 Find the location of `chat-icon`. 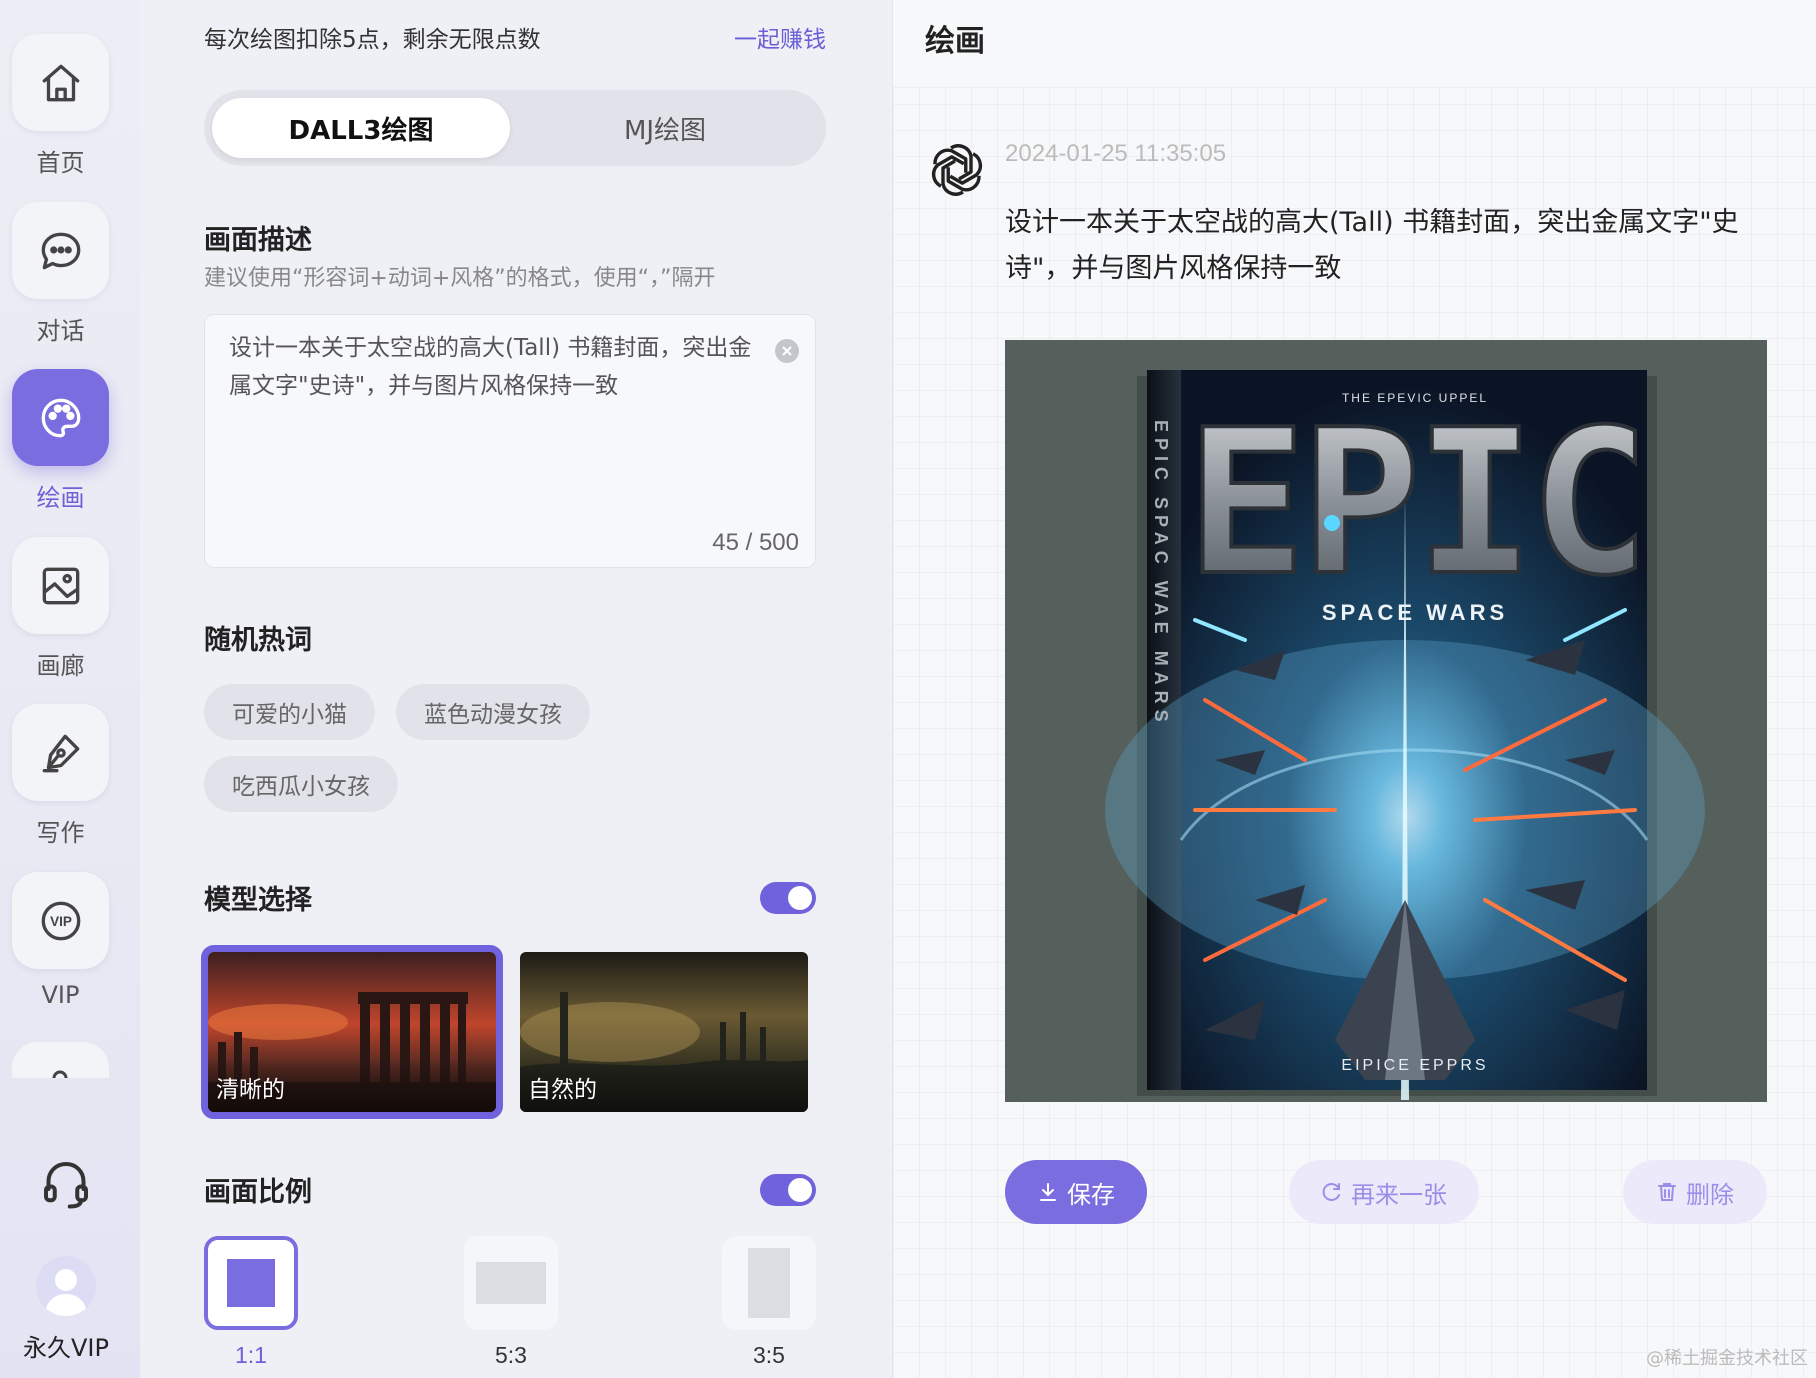

chat-icon is located at coordinates (60, 250).